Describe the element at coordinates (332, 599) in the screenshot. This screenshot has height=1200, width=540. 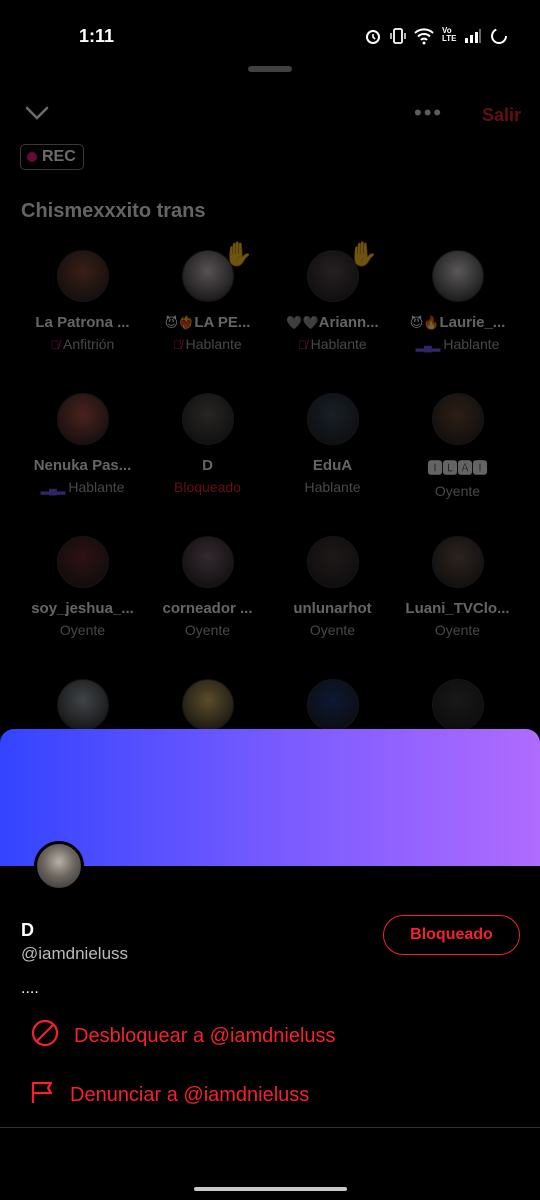
I see `participant-item: unlunarhot Oyente` at that location.